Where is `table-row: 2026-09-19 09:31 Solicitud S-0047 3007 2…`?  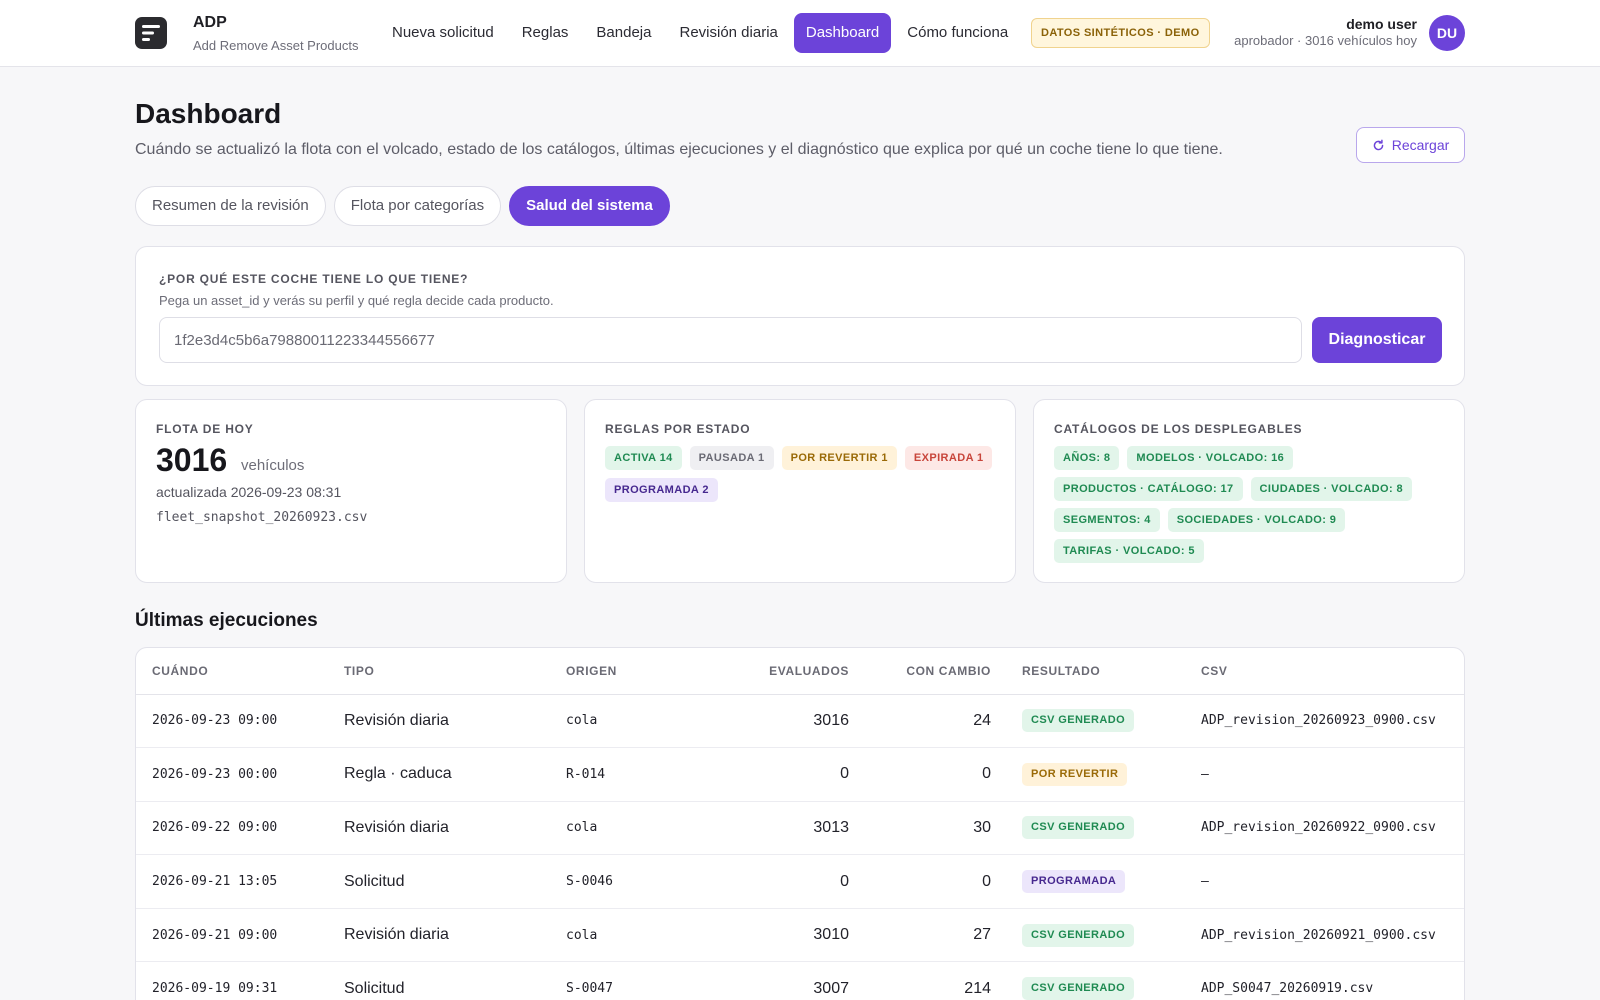 table-row: 2026-09-19 09:31 Solicitud S-0047 3007 2… is located at coordinates (800, 980).